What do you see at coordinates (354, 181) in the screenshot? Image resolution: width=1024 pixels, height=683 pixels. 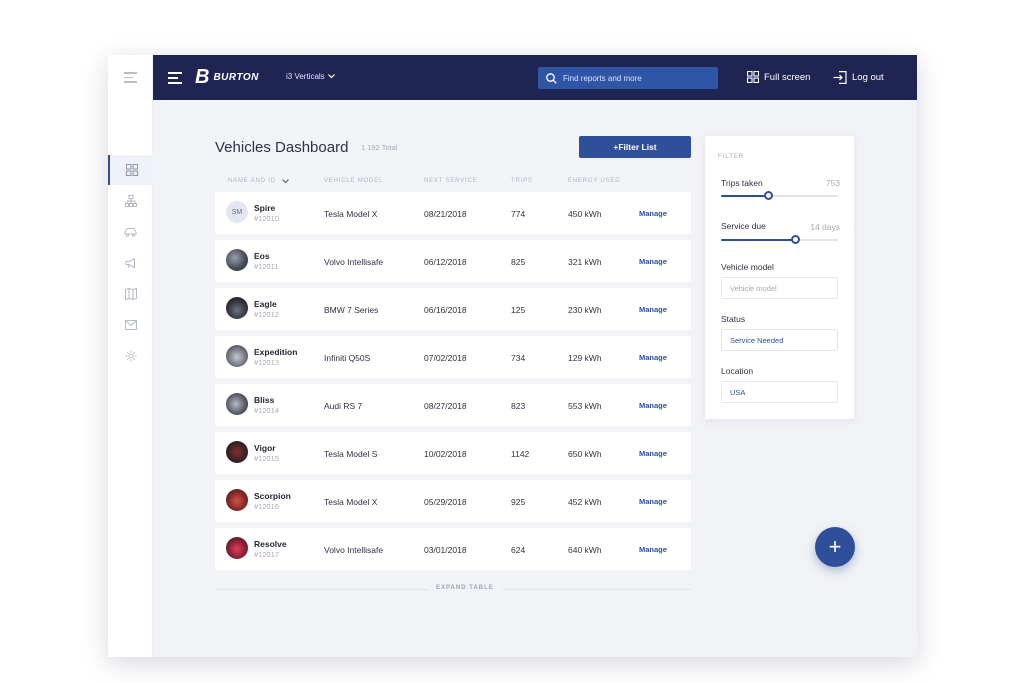 I see `column-header-model: VEHICLE MODEL` at bounding box center [354, 181].